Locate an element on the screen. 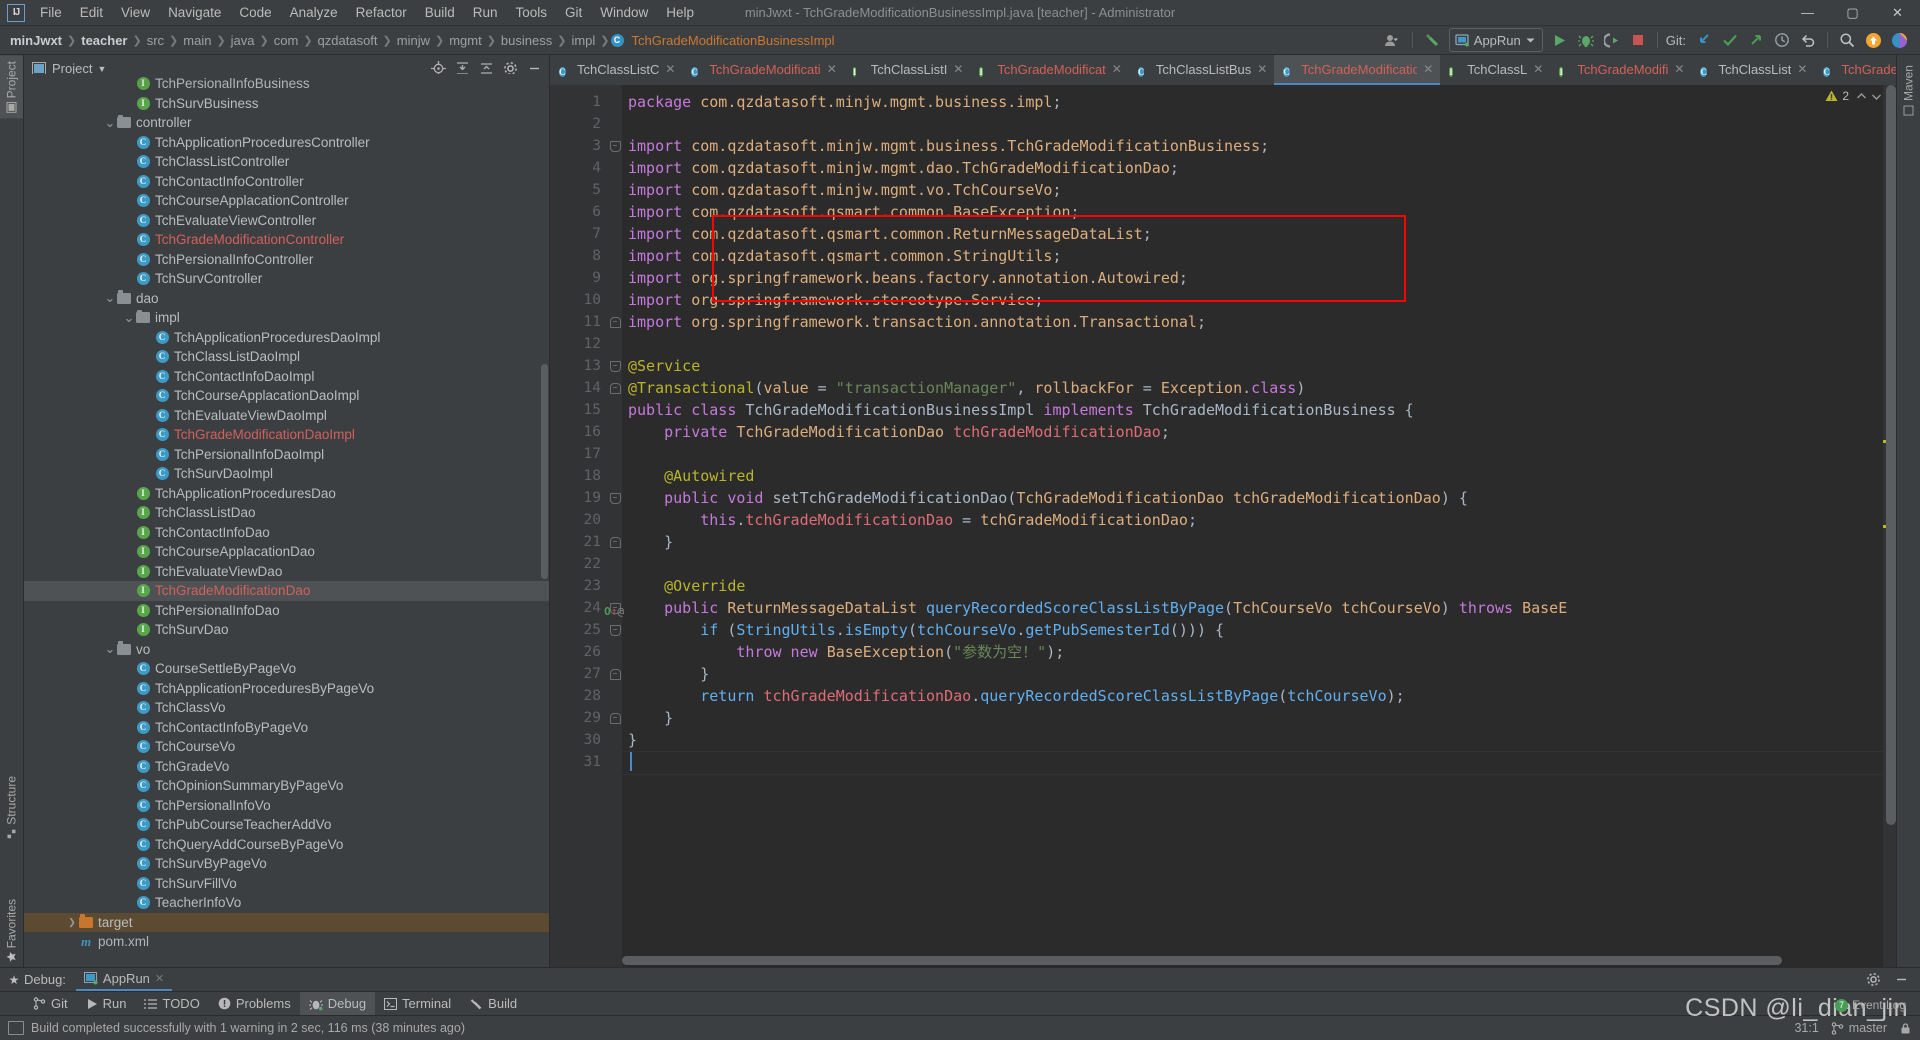 This screenshot has width=1920, height=1040. tree-node: C CourseSettleByPageVo is located at coordinates (286, 669).